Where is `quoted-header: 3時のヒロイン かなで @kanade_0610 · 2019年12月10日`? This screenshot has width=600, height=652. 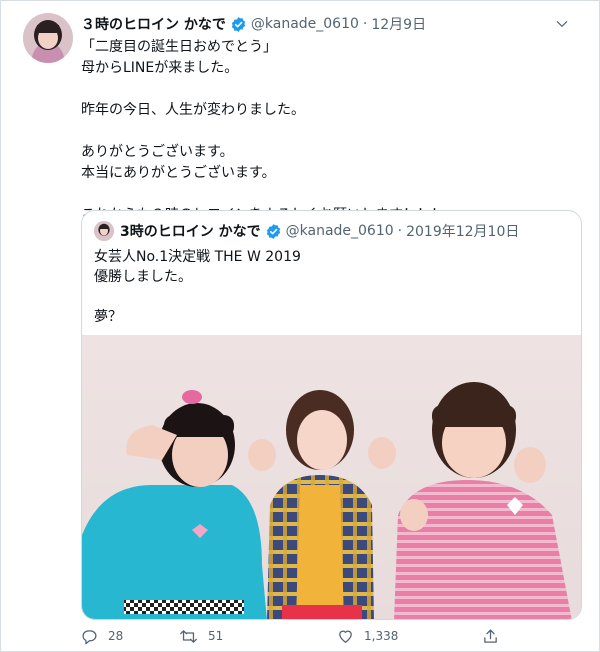
quoted-header: 3時のヒロイン かなで @kanade_0610 · 2019年12月10日 is located at coordinates (319, 231).